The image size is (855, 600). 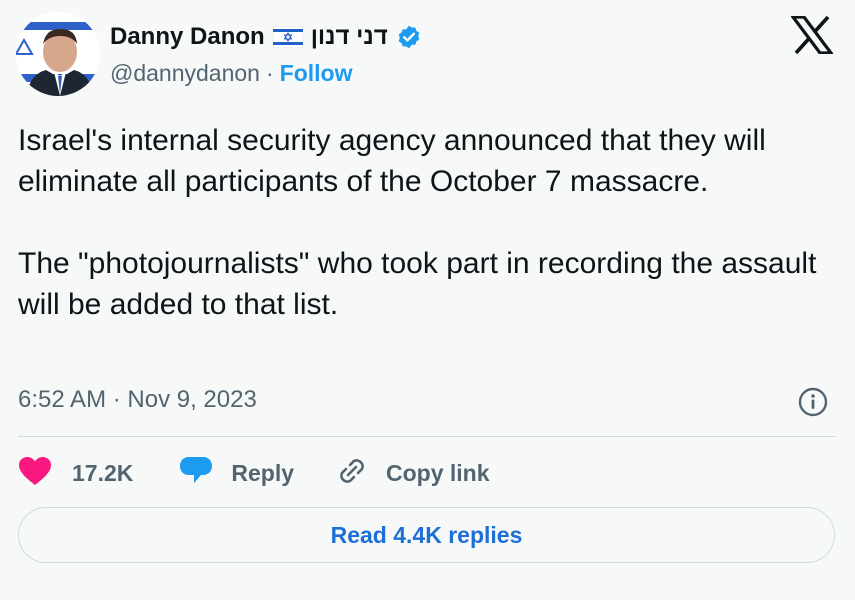 I want to click on copy-link-label: Copy link, so click(x=438, y=472).